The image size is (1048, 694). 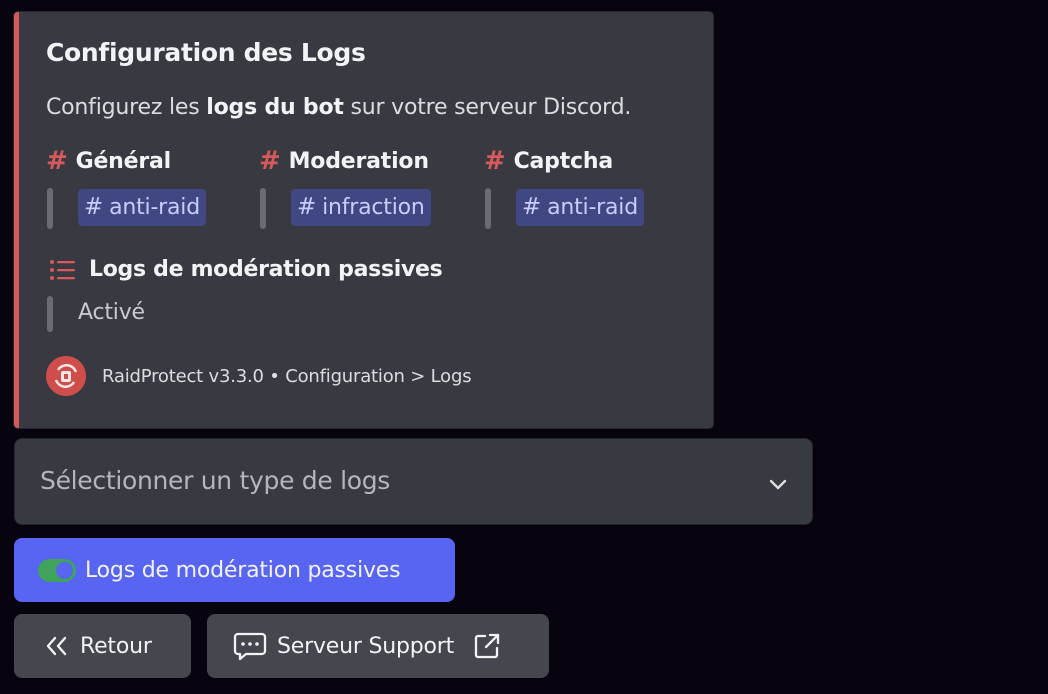 I want to click on log-type-select: Sélectionner un type de logs, so click(x=413, y=481).